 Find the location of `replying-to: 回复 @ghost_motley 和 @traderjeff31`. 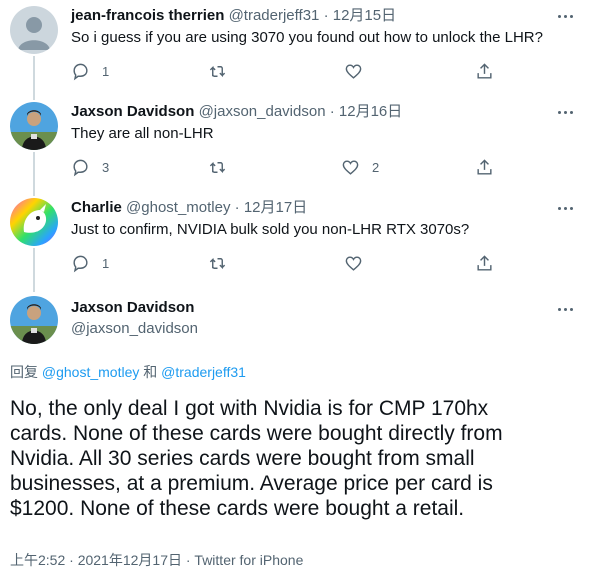

replying-to: 回复 @ghost_motley 和 @traderjeff31 is located at coordinates (128, 372).